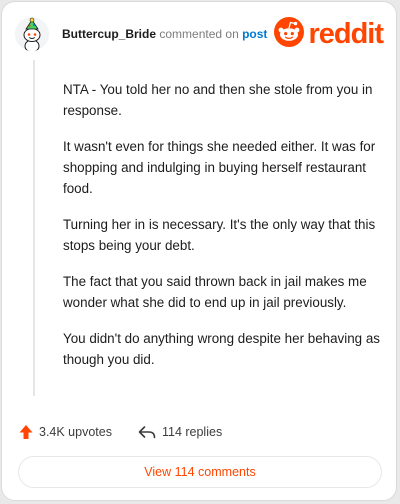 This screenshot has width=400, height=504. Describe the element at coordinates (254, 34) in the screenshot. I see `post-link: post` at that location.